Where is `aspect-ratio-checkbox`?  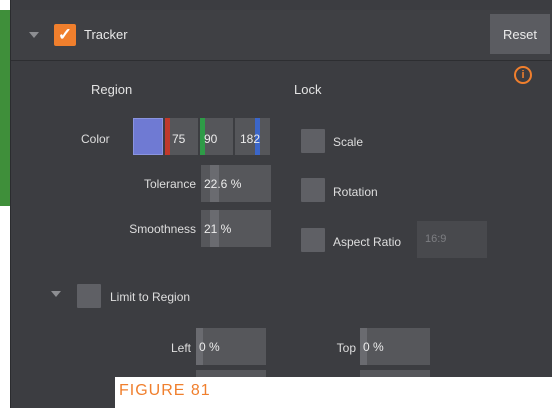
aspect-ratio-checkbox is located at coordinates (313, 240).